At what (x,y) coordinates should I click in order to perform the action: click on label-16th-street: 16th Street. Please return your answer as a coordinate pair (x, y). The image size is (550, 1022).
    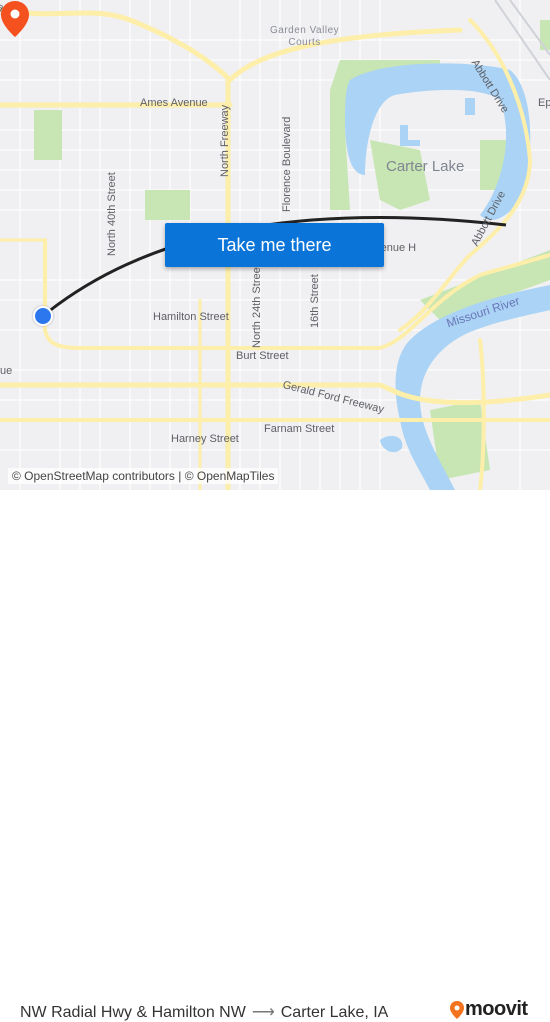
    Looking at the image, I should click on (315, 301).